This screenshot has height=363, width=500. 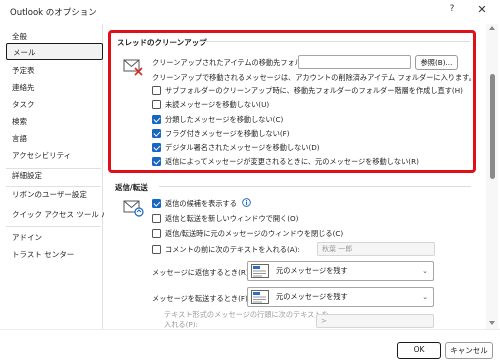 What do you see at coordinates (452, 11) in the screenshot?
I see `help-icon: ?` at bounding box center [452, 11].